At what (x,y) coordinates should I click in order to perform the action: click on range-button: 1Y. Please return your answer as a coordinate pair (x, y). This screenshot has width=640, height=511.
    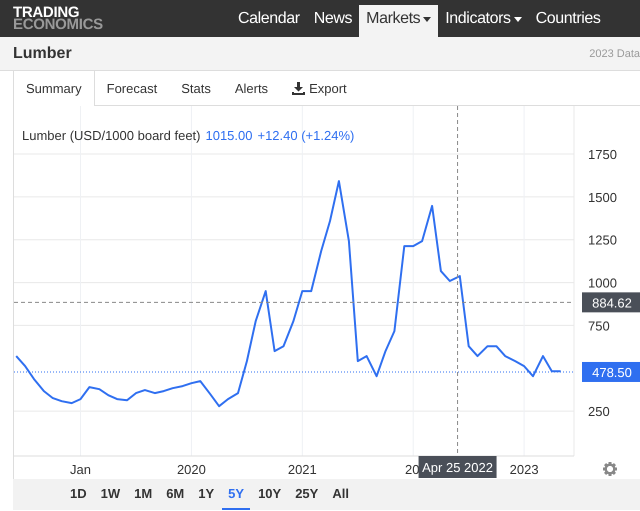
    Looking at the image, I should click on (206, 494).